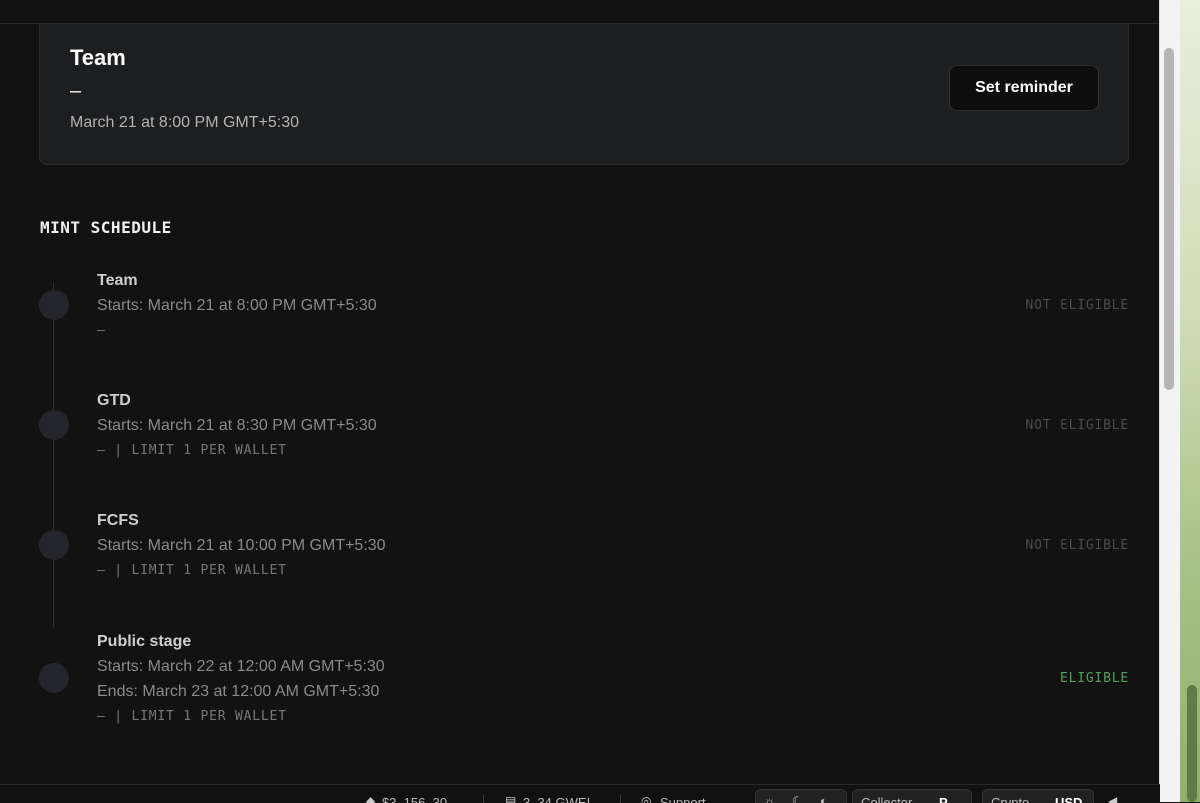 Image resolution: width=1200 pixels, height=803 pixels. What do you see at coordinates (238, 691) in the screenshot?
I see `stage-end: Ends: March 23 at 12:00 AM GMT+5:30` at bounding box center [238, 691].